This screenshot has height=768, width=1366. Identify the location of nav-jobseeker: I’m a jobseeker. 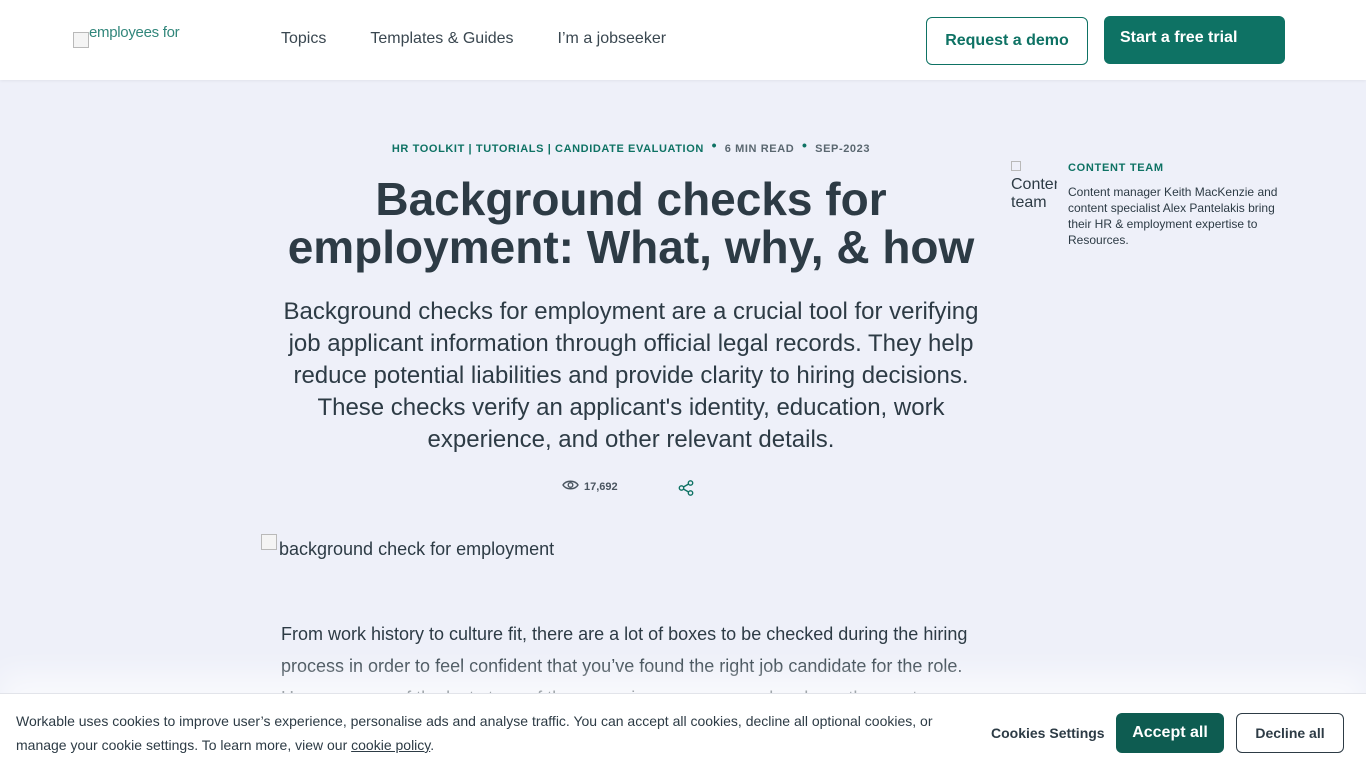
(612, 39).